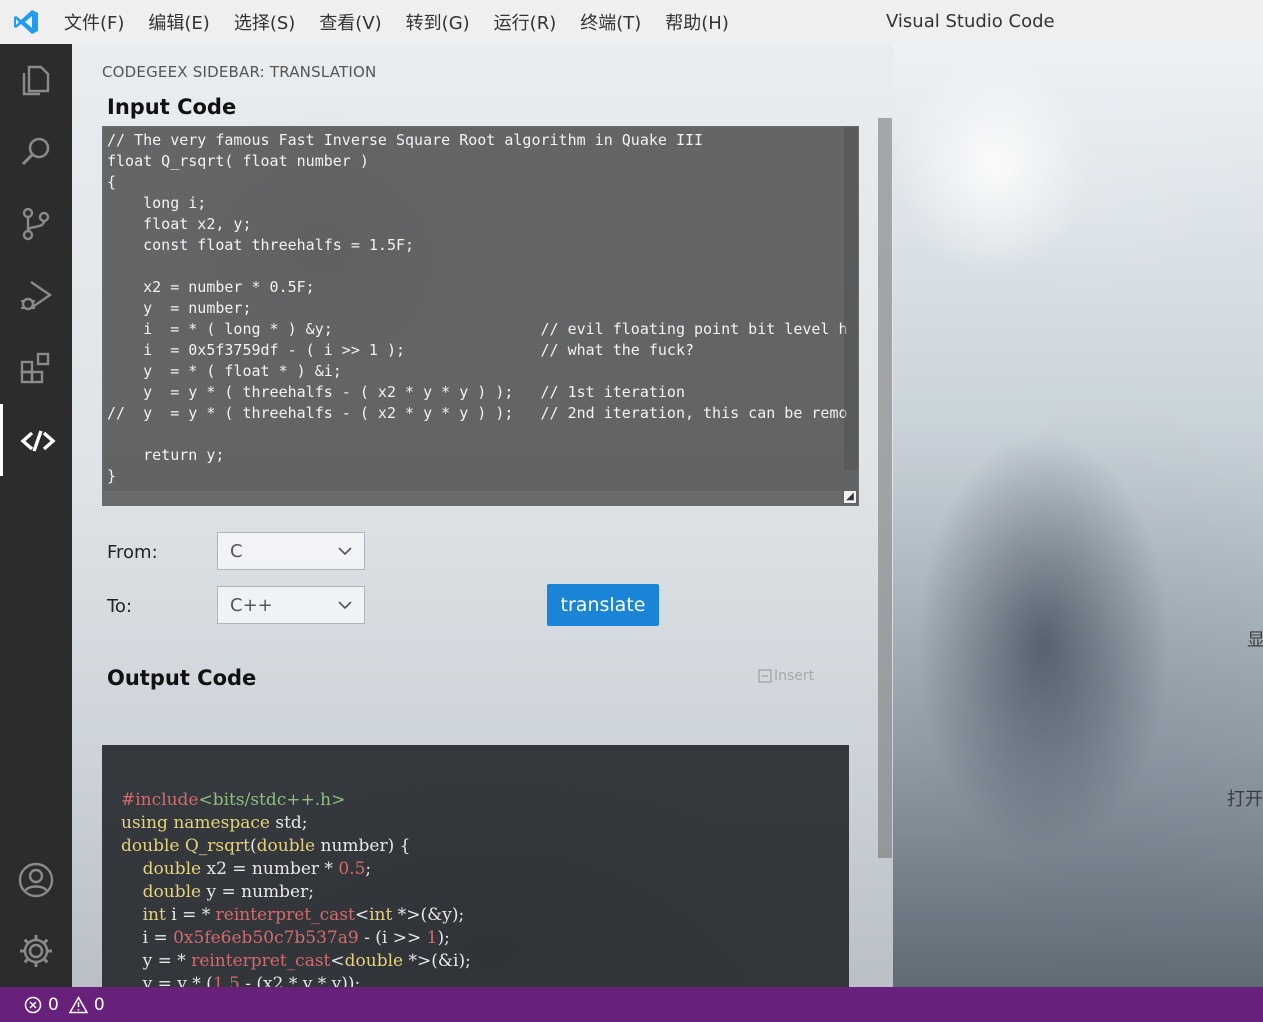 The image size is (1263, 1022). What do you see at coordinates (610, 22) in the screenshot?
I see `menu-terminal: 终端(T)` at bounding box center [610, 22].